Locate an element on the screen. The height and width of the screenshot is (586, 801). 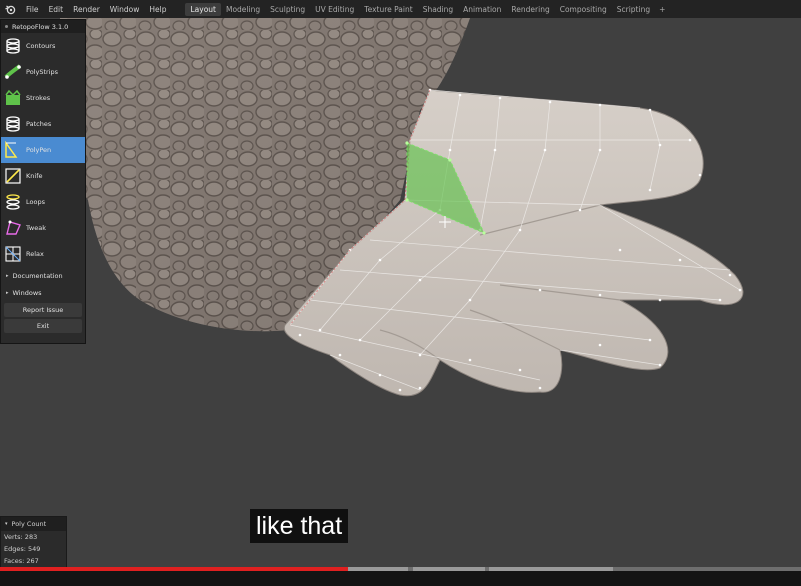
tool-label: Patches is located at coordinates (39, 124).